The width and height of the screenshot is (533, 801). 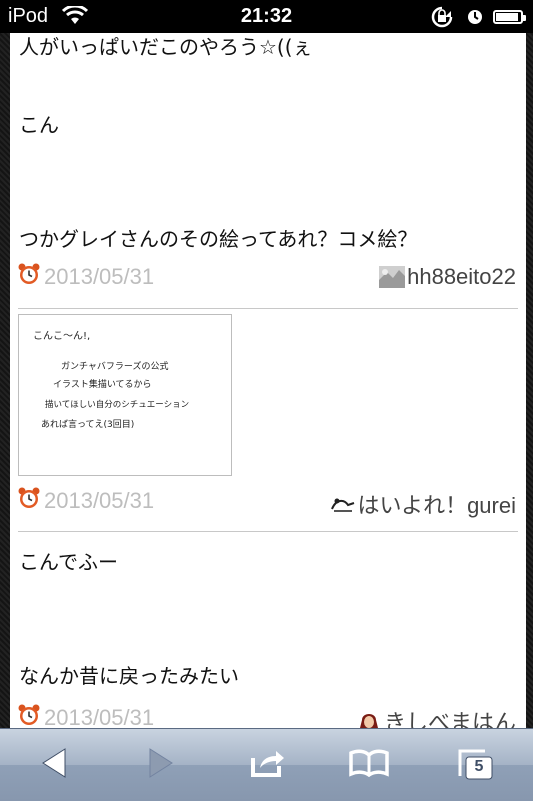 I want to click on drawing-text: イラスト集描いてるから, so click(x=102, y=384).